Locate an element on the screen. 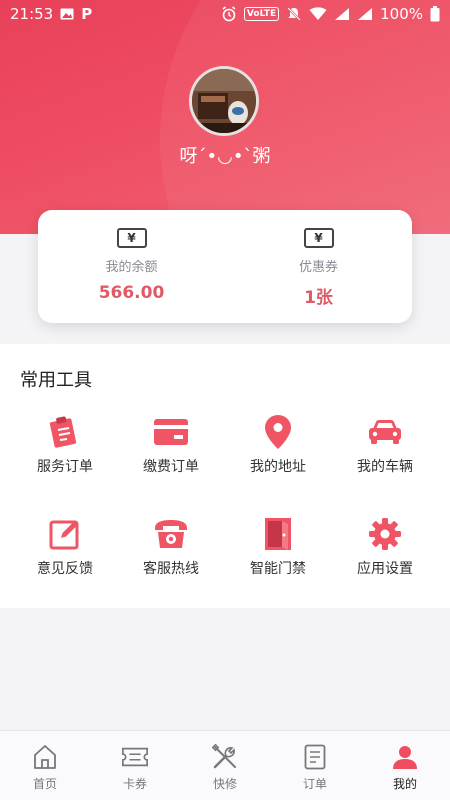 This screenshot has height=800, width=450. tab-label: 卡券 is located at coordinates (134, 784).